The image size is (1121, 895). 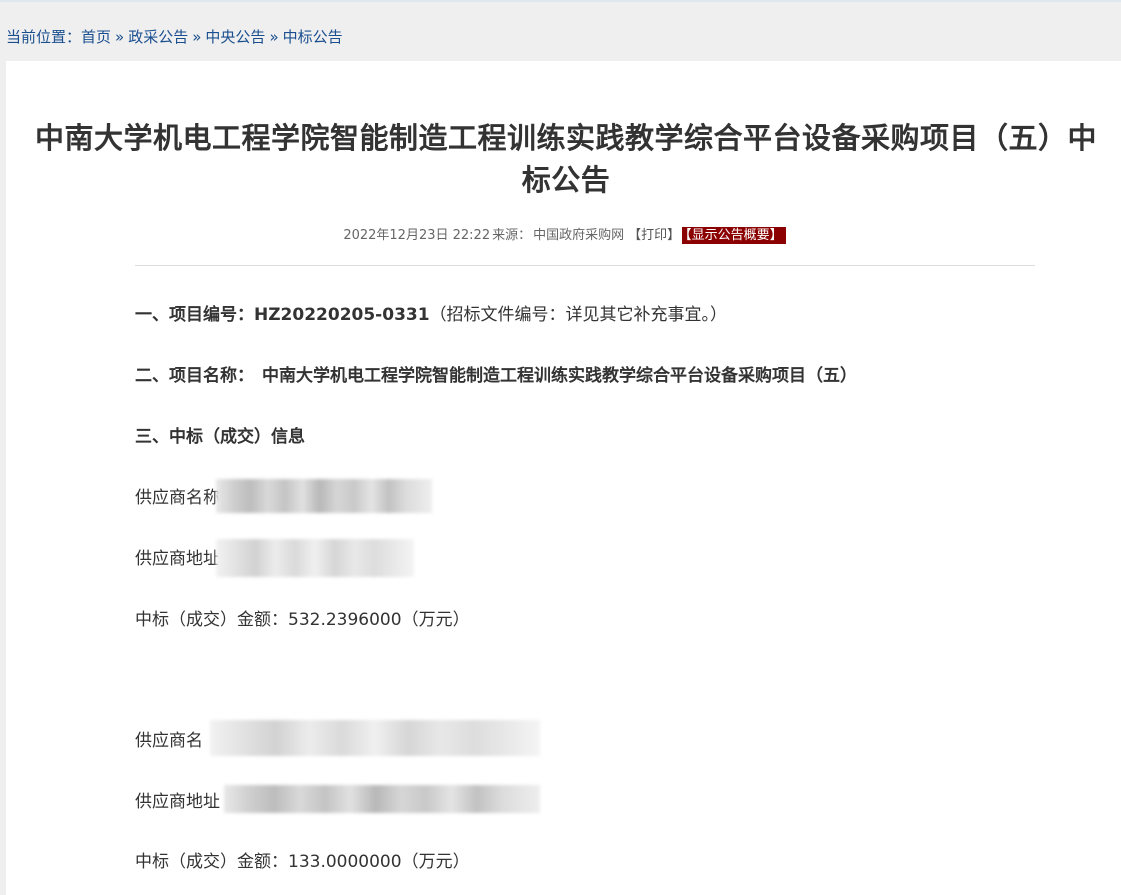 I want to click on project-number-note: （招标文件编号：详见其它补充事宜。）, so click(x=578, y=315).